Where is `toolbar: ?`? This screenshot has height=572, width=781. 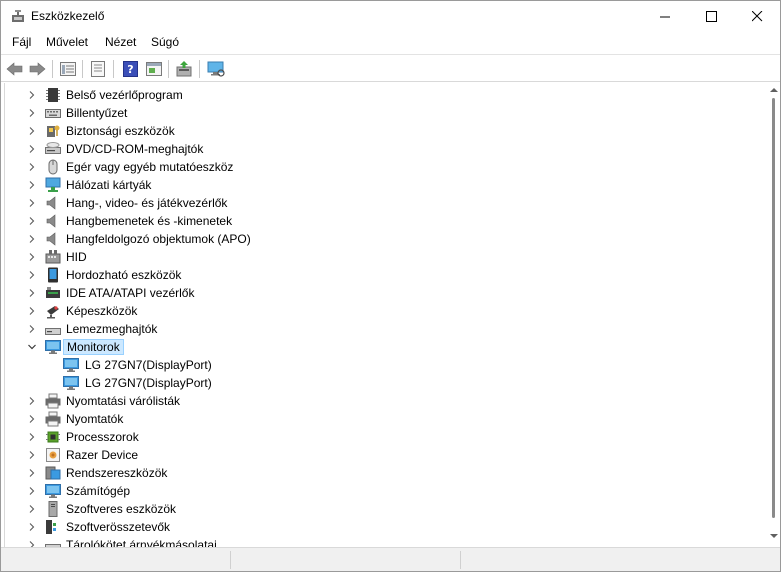 toolbar: ? is located at coordinates (390, 68).